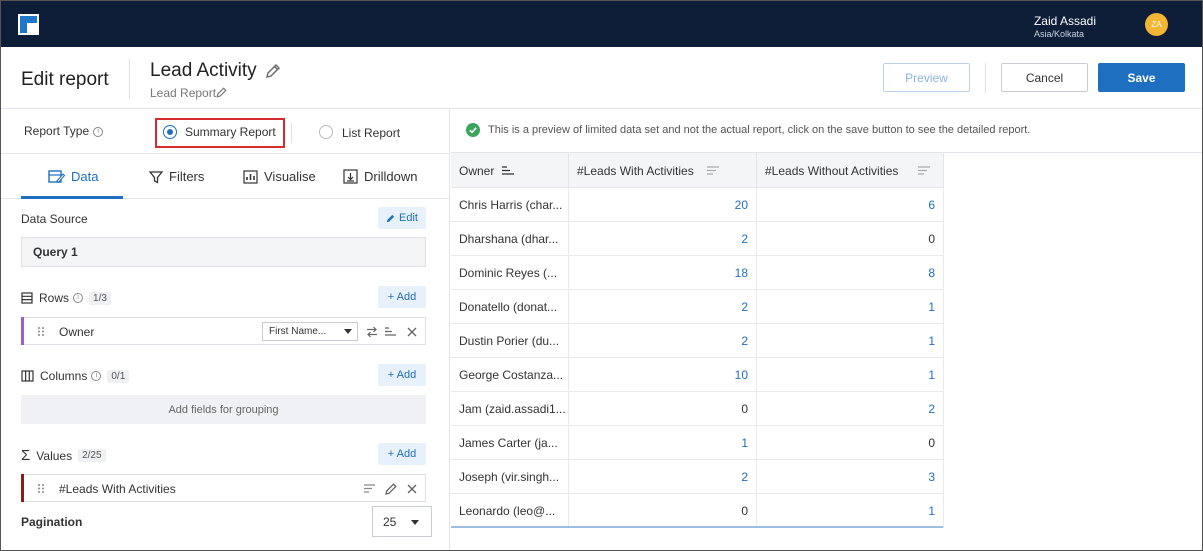 This screenshot has width=1203, height=551. I want to click on table-row: Dharshana (dhar... 2 0, so click(697, 239).